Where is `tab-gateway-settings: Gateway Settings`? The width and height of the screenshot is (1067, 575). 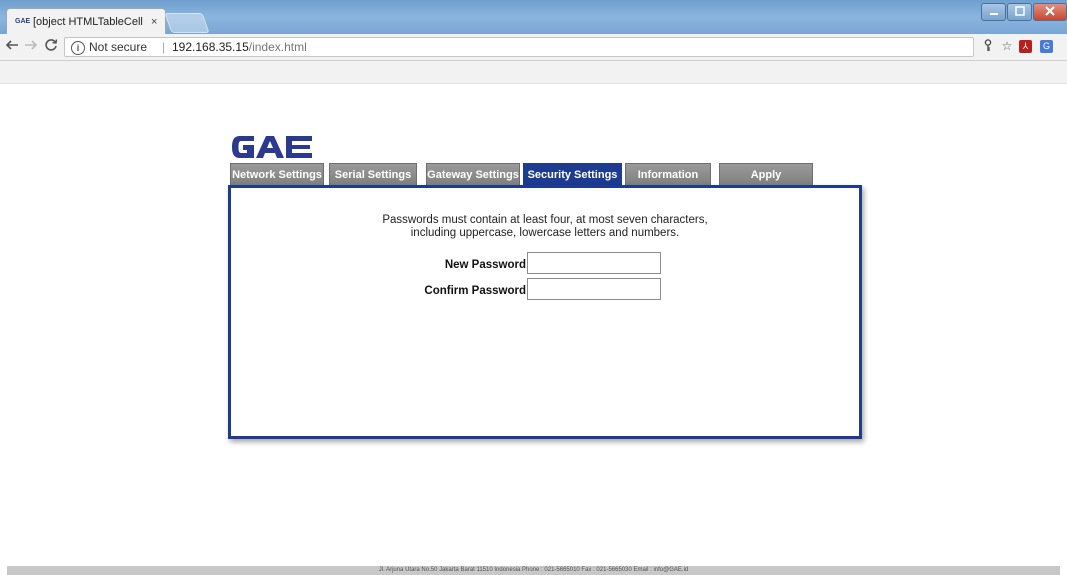
tab-gateway-settings: Gateway Settings is located at coordinates (473, 174).